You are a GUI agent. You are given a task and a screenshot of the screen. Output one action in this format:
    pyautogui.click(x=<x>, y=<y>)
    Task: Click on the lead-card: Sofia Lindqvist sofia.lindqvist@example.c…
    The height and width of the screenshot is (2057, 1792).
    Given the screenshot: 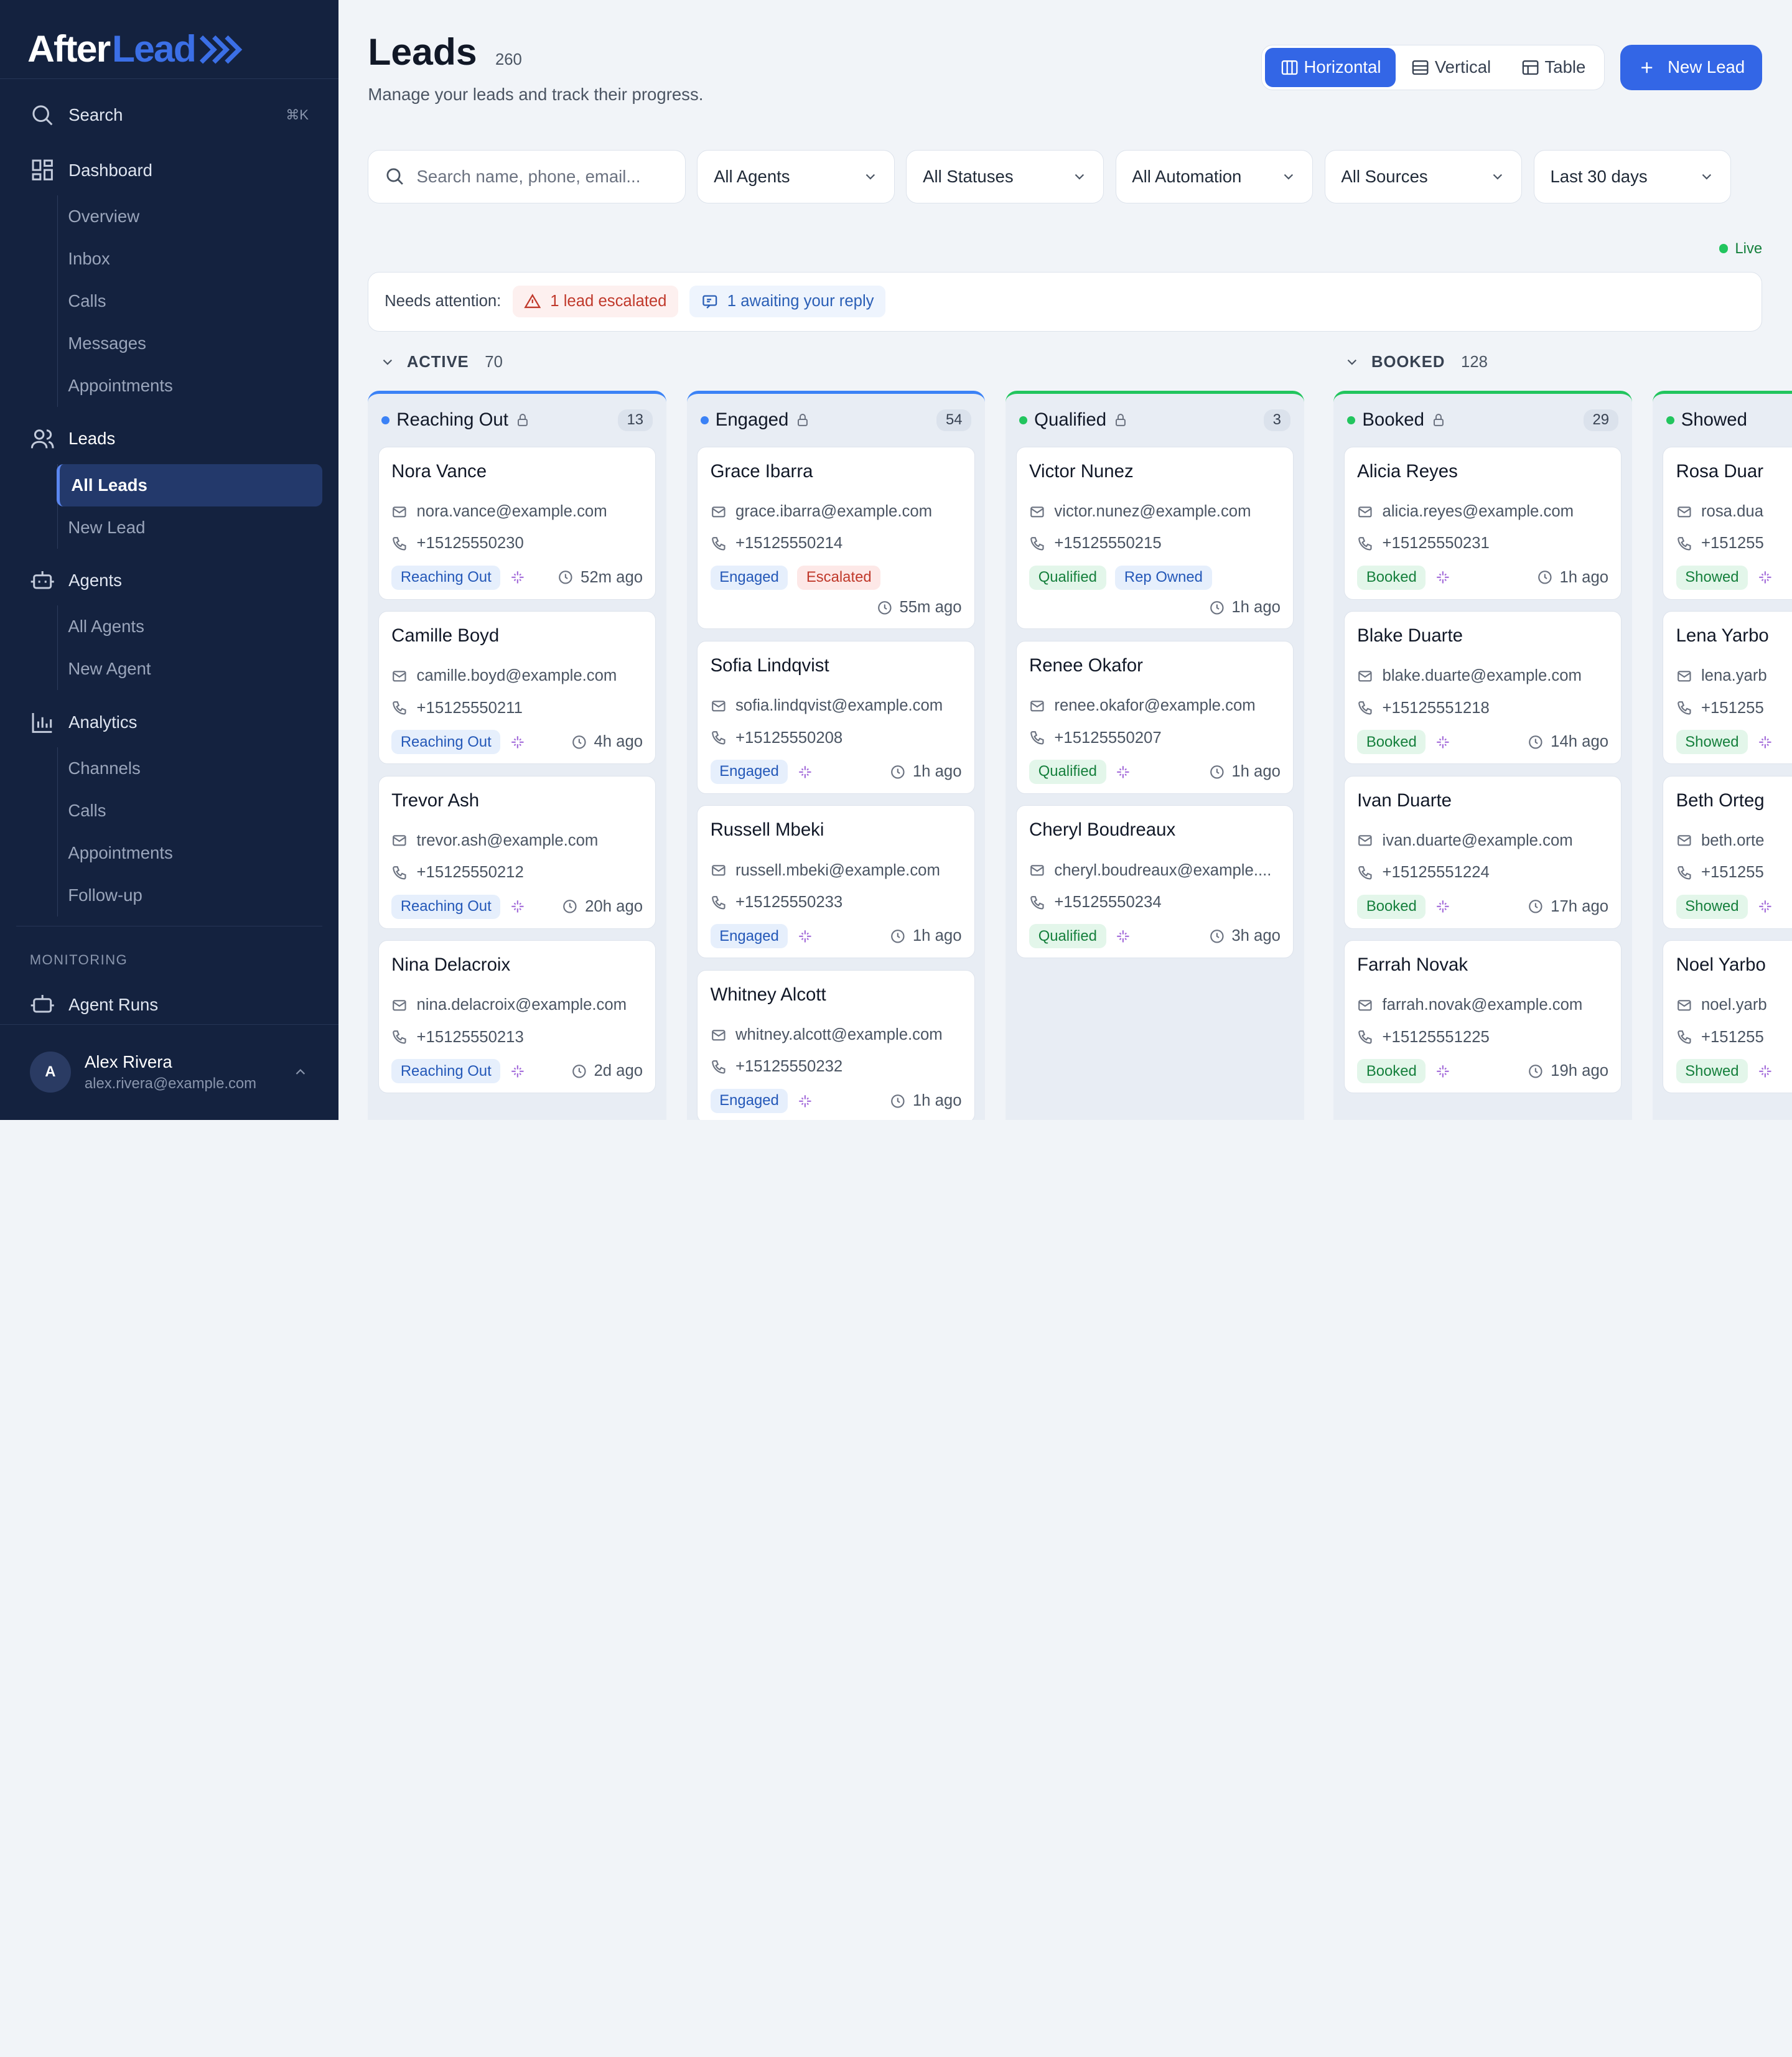 What is the action you would take?
    pyautogui.click(x=836, y=717)
    